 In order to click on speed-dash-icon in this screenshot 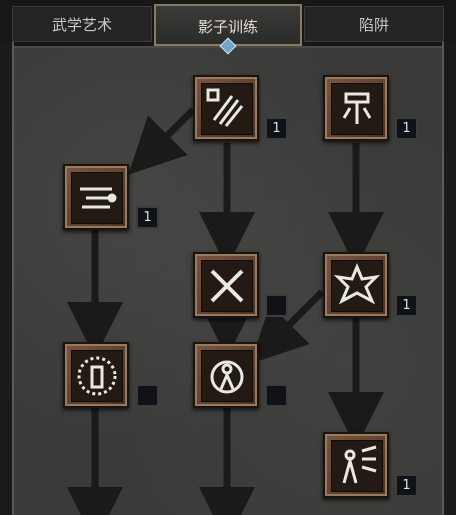, I will do `click(98, 198)`.